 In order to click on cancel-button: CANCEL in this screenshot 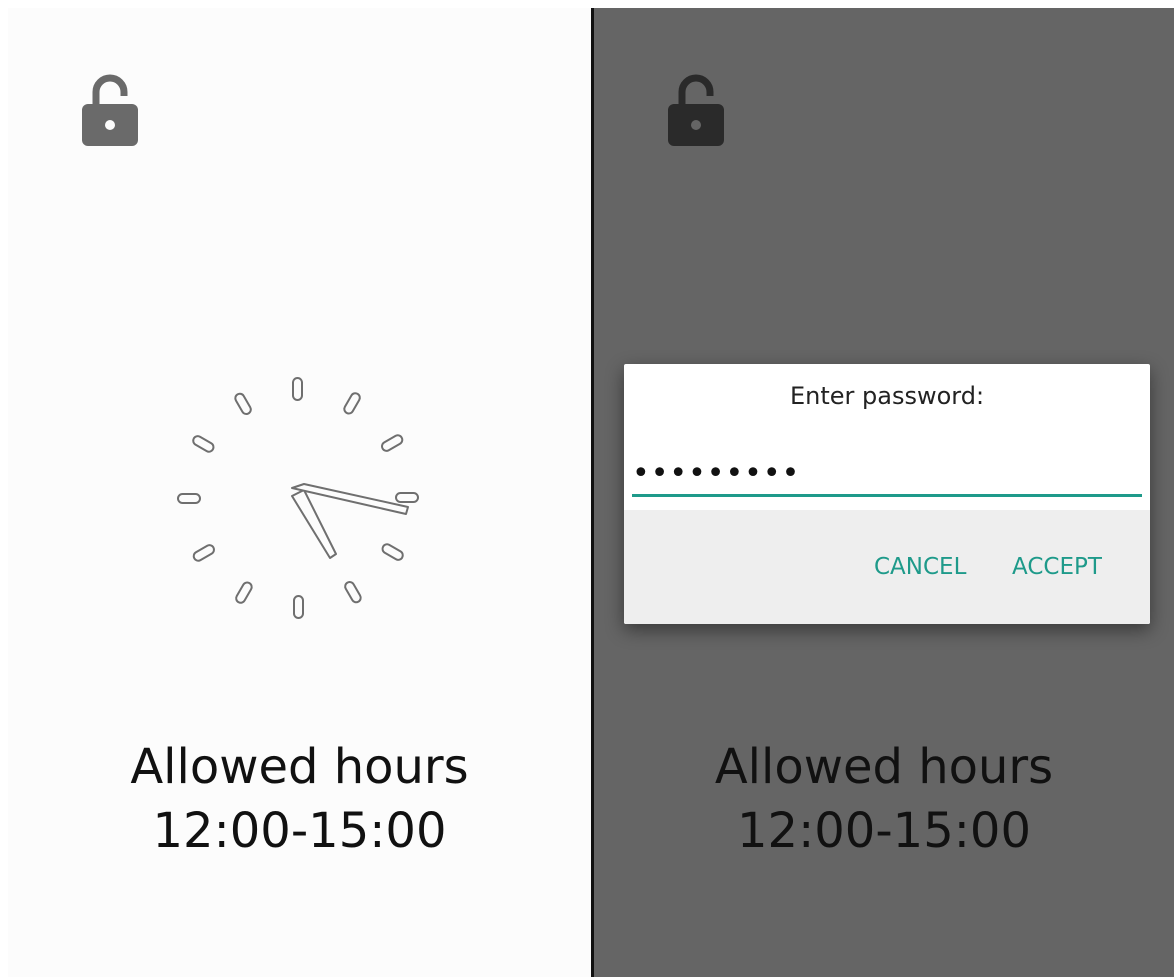, I will do `click(920, 567)`.